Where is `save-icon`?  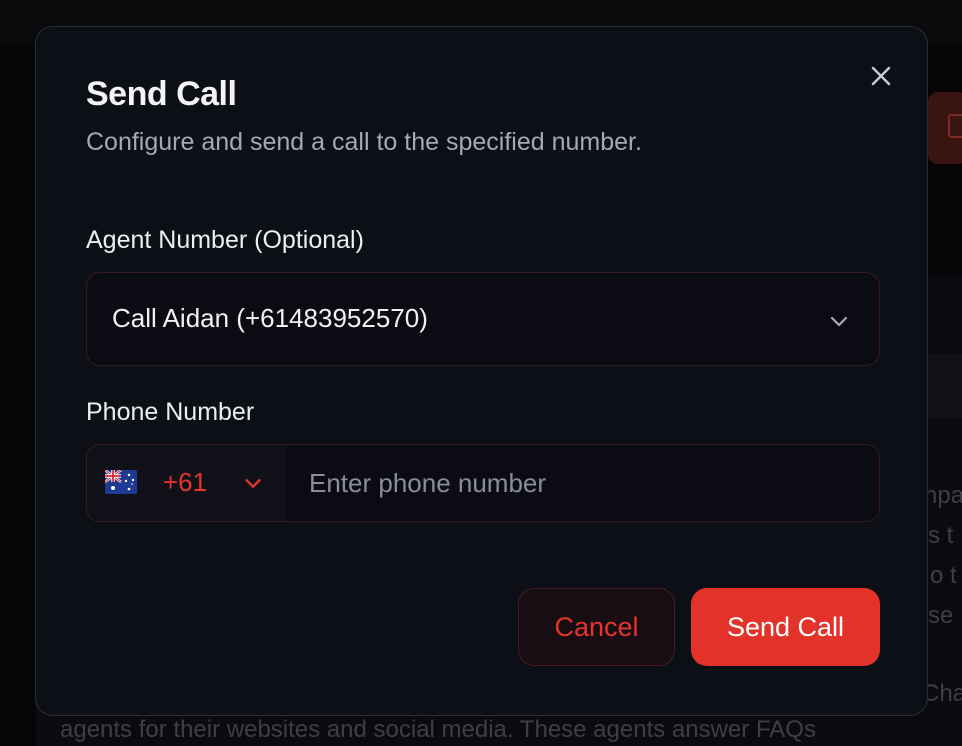
save-icon is located at coordinates (955, 126).